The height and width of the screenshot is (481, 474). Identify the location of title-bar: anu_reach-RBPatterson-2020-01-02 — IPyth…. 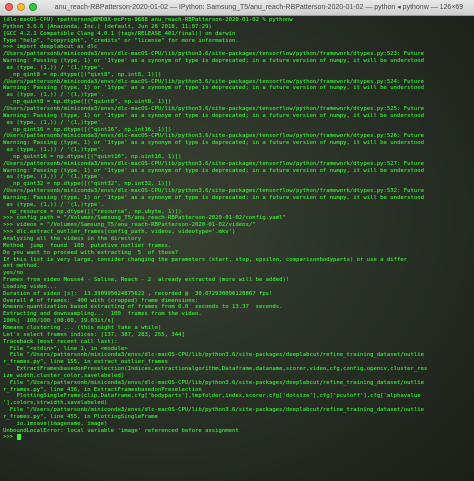
(237, 8).